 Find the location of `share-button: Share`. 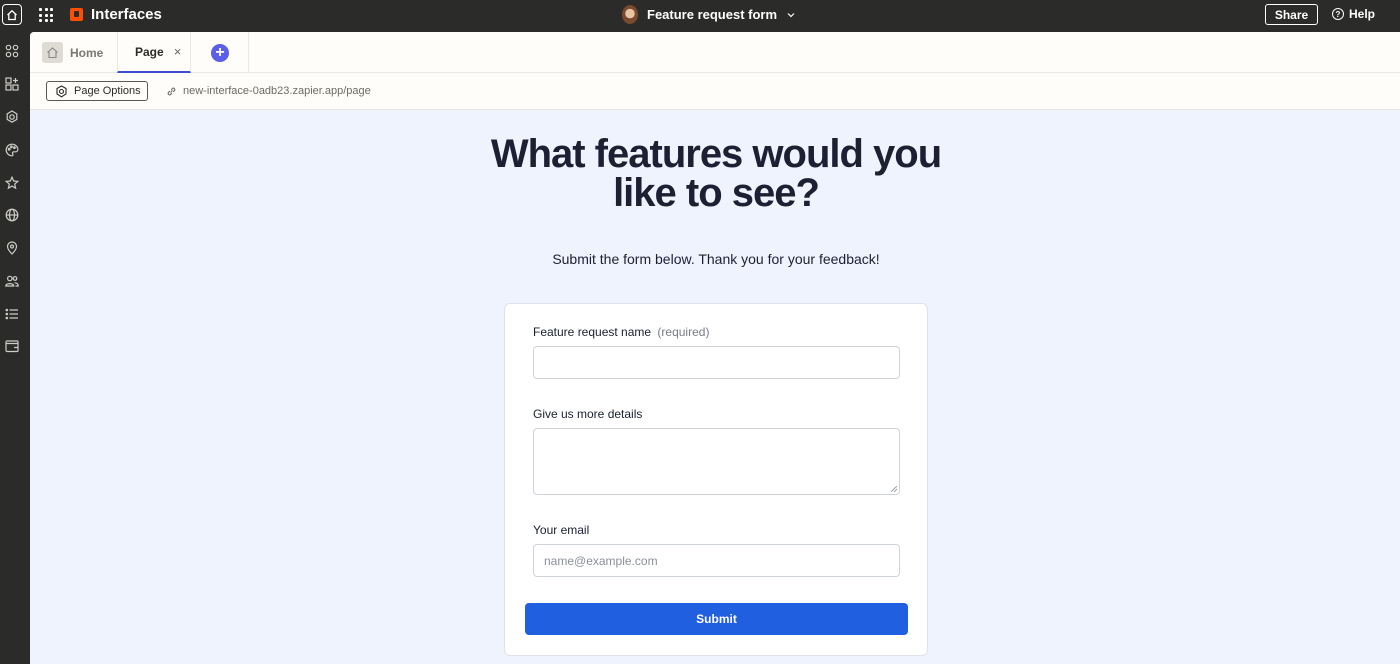

share-button: Share is located at coordinates (1291, 14).